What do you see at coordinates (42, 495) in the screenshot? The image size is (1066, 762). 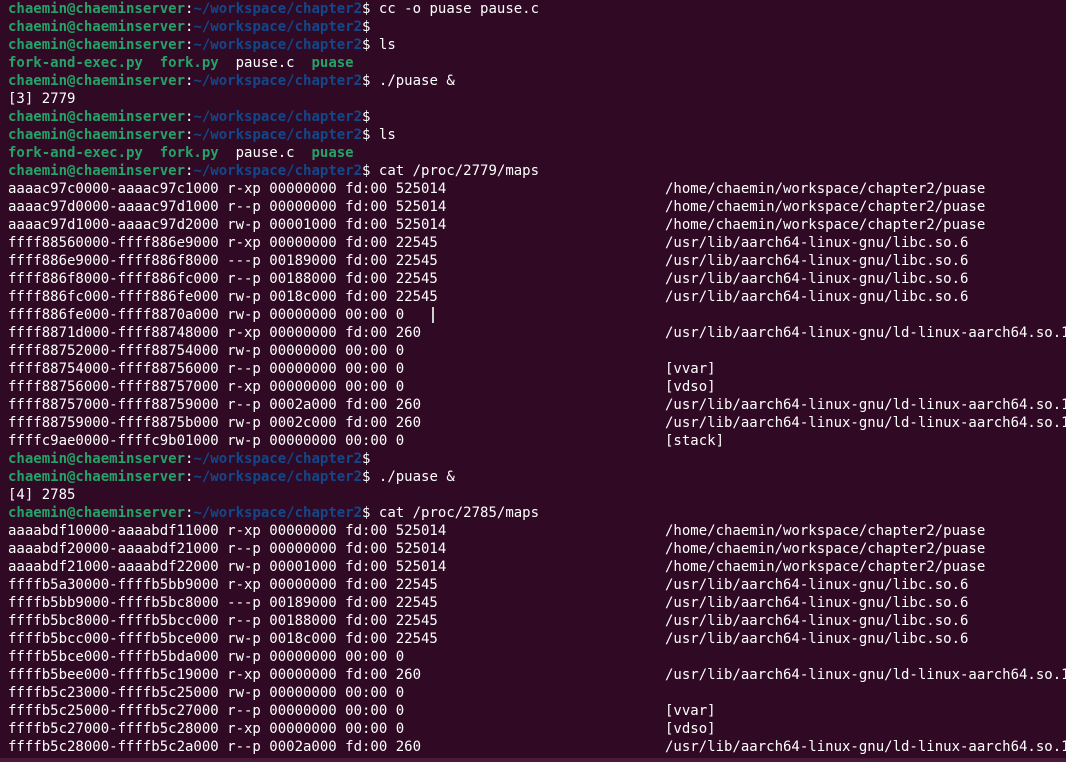 I see `job-info: [4] 2785` at bounding box center [42, 495].